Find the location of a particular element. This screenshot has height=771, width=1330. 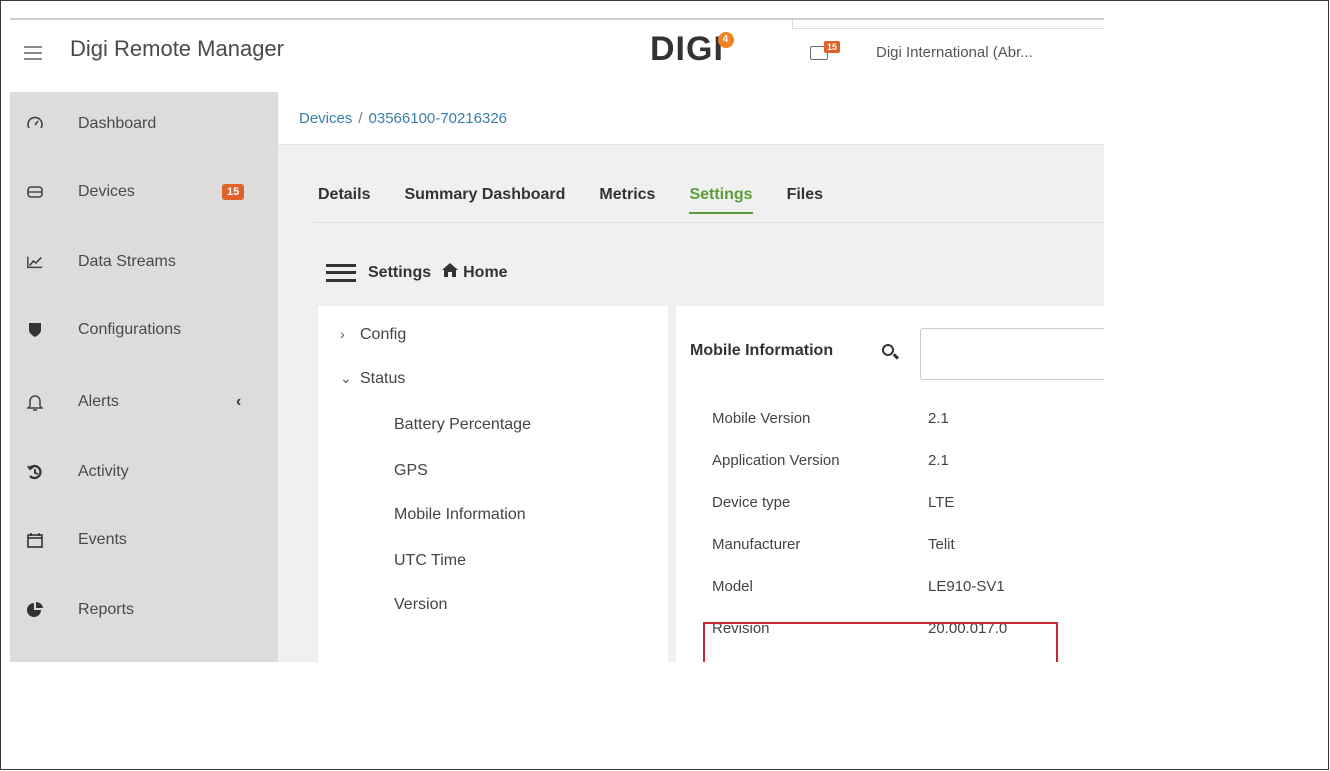

info-row-model: Model LE910-SV1 is located at coordinates (858, 586).